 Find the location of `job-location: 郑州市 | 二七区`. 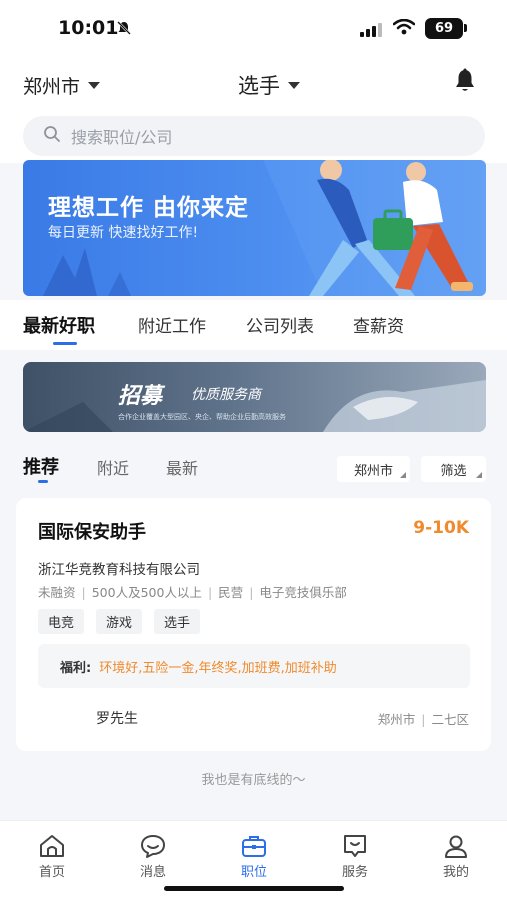

job-location: 郑州市 | 二七区 is located at coordinates (423, 719).